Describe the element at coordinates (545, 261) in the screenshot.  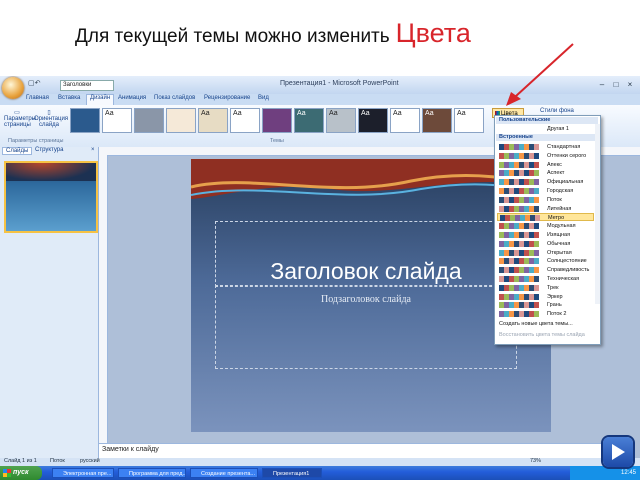
I see `color-scheme-item: Солнцестояние` at that location.